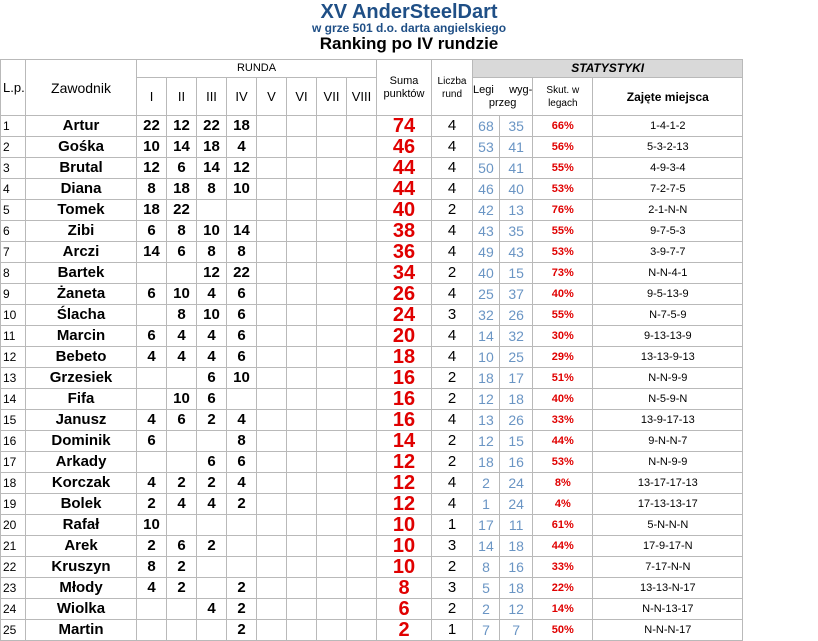 This screenshot has height=641, width=818. What do you see at coordinates (404, 609) in the screenshot?
I see `total-points-cell: 6` at bounding box center [404, 609].